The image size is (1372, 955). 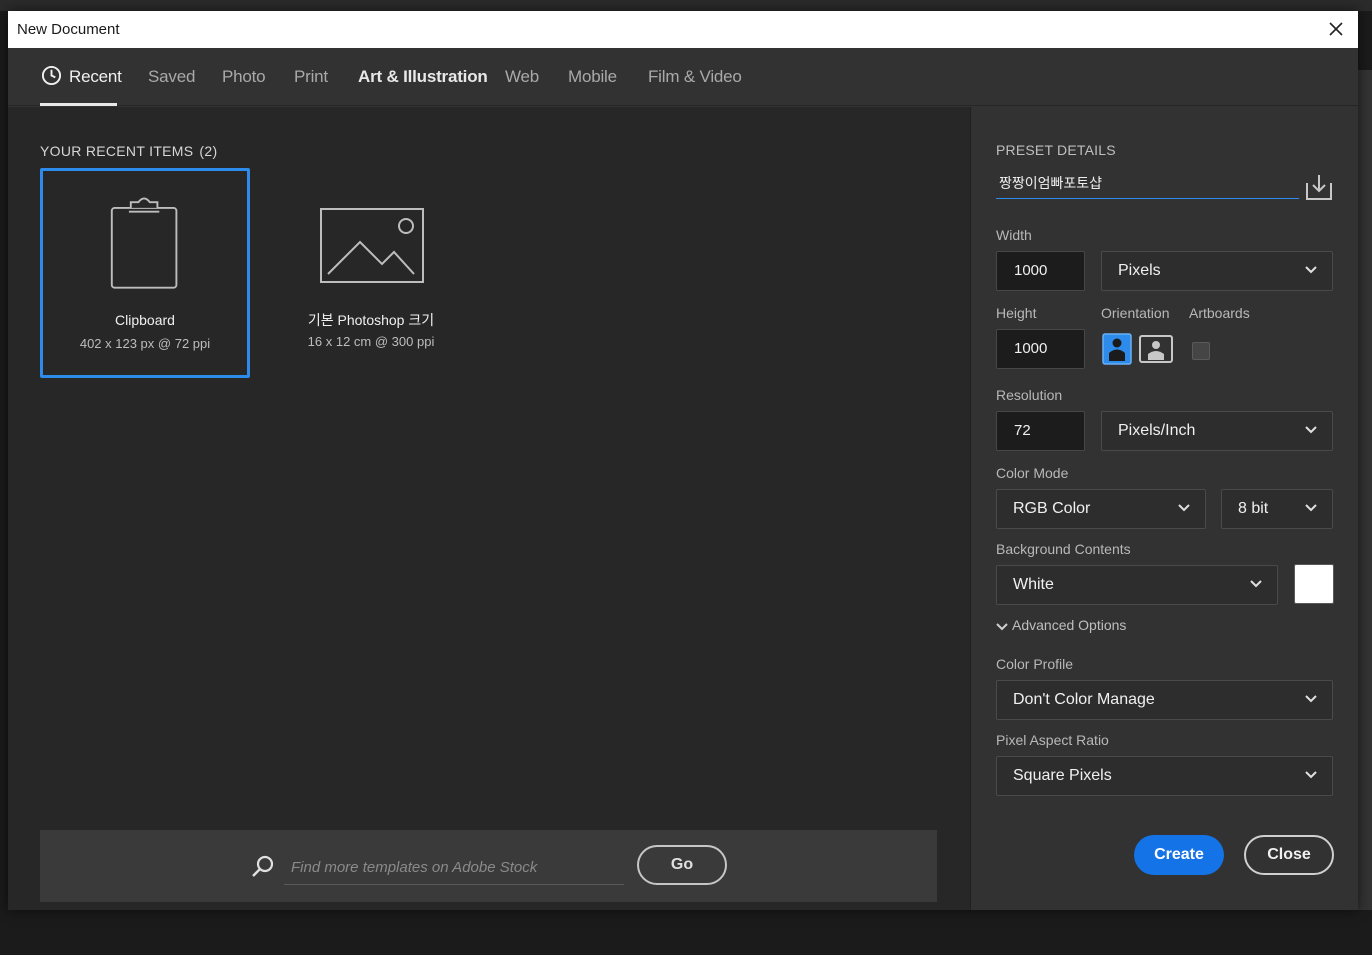 I want to click on background-contents-label: Background Contents, so click(x=1063, y=549).